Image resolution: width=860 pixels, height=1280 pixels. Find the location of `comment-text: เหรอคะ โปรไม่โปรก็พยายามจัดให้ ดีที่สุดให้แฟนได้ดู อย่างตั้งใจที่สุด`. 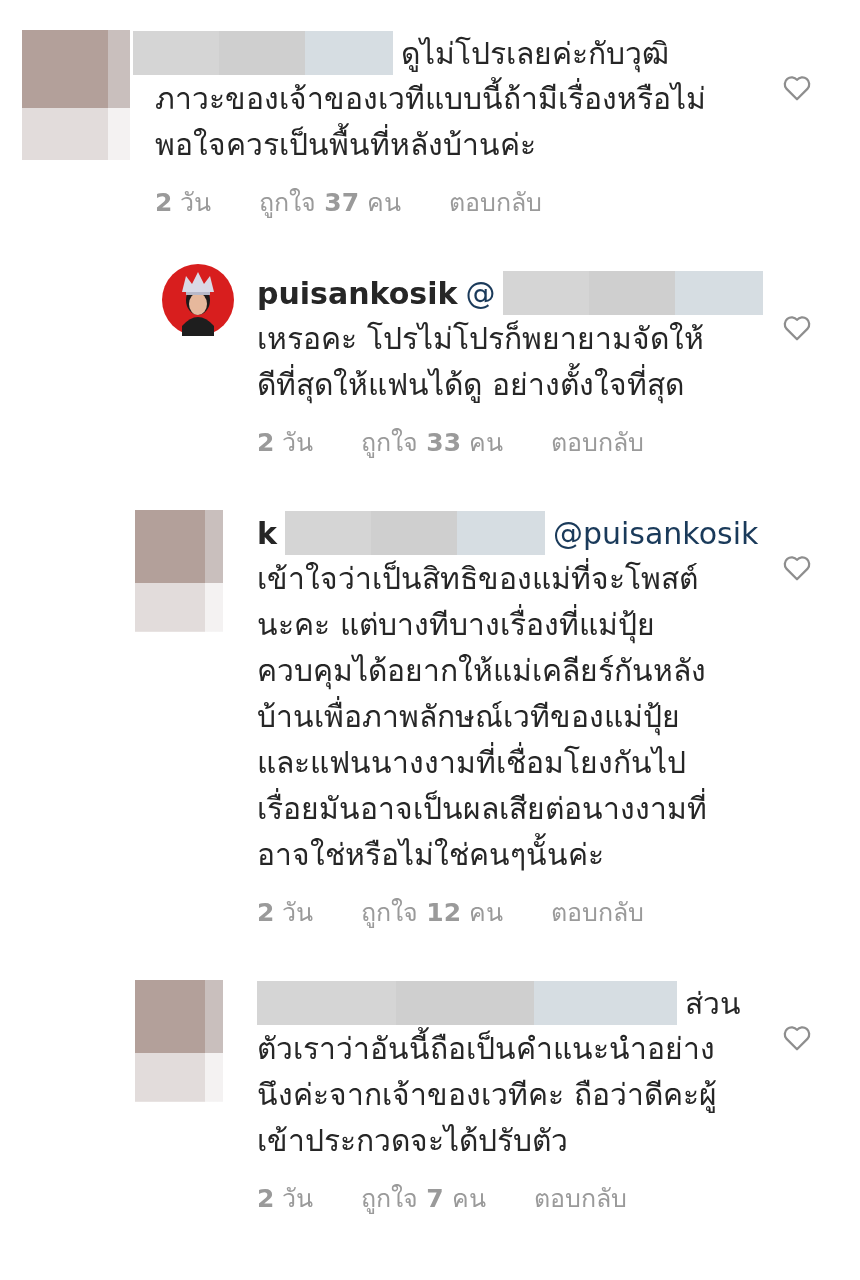

comment-text: เหรอคะ โปรไม่โปรก็พยายามจัดให้ ดีที่สุดให้แฟนได้ดู อย่างตั้งใจที่สุด is located at coordinates (481, 362).